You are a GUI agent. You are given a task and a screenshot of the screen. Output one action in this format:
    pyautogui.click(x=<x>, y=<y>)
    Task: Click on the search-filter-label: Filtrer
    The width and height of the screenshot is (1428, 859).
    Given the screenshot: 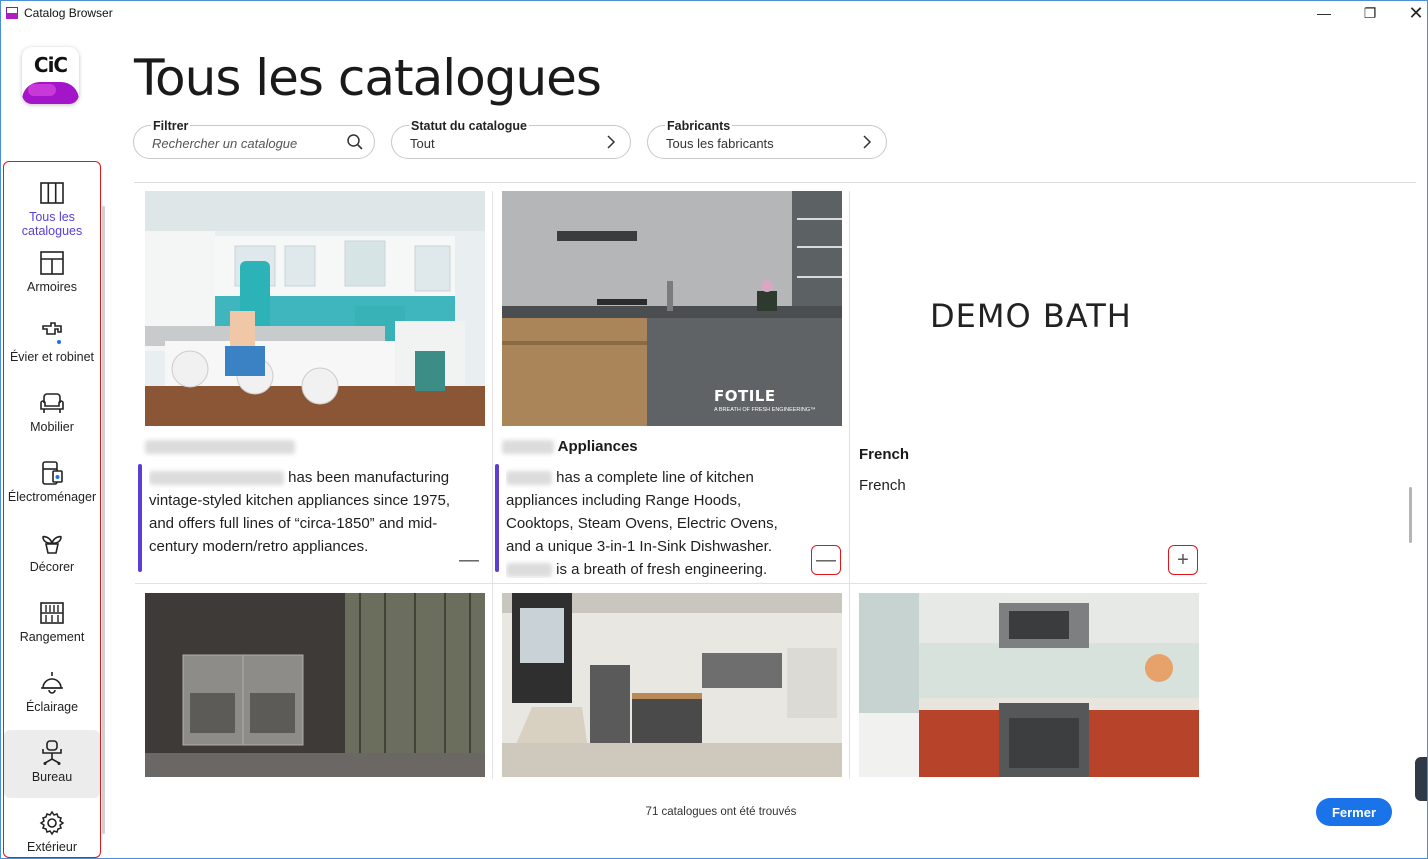 What is the action you would take?
    pyautogui.click(x=171, y=126)
    